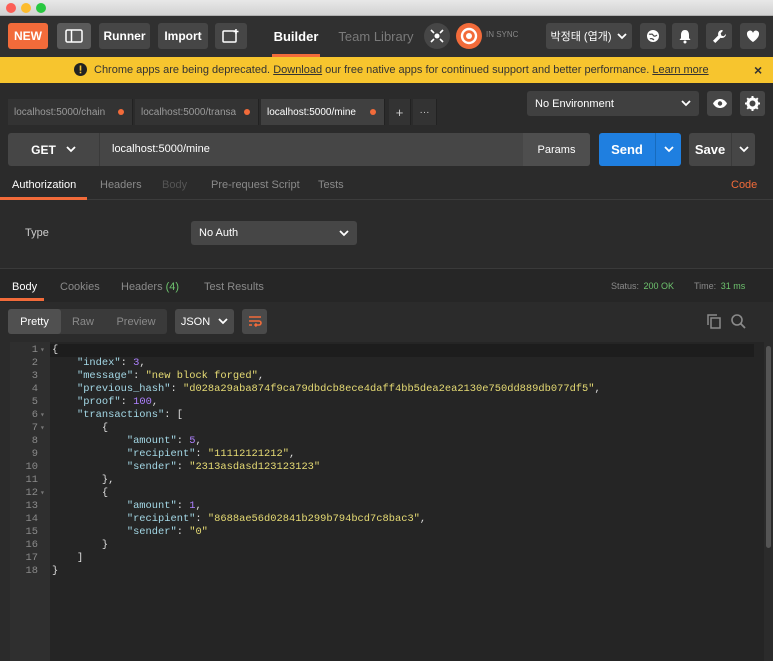 The image size is (773, 661). I want to click on method-select: GET, so click(54, 149).